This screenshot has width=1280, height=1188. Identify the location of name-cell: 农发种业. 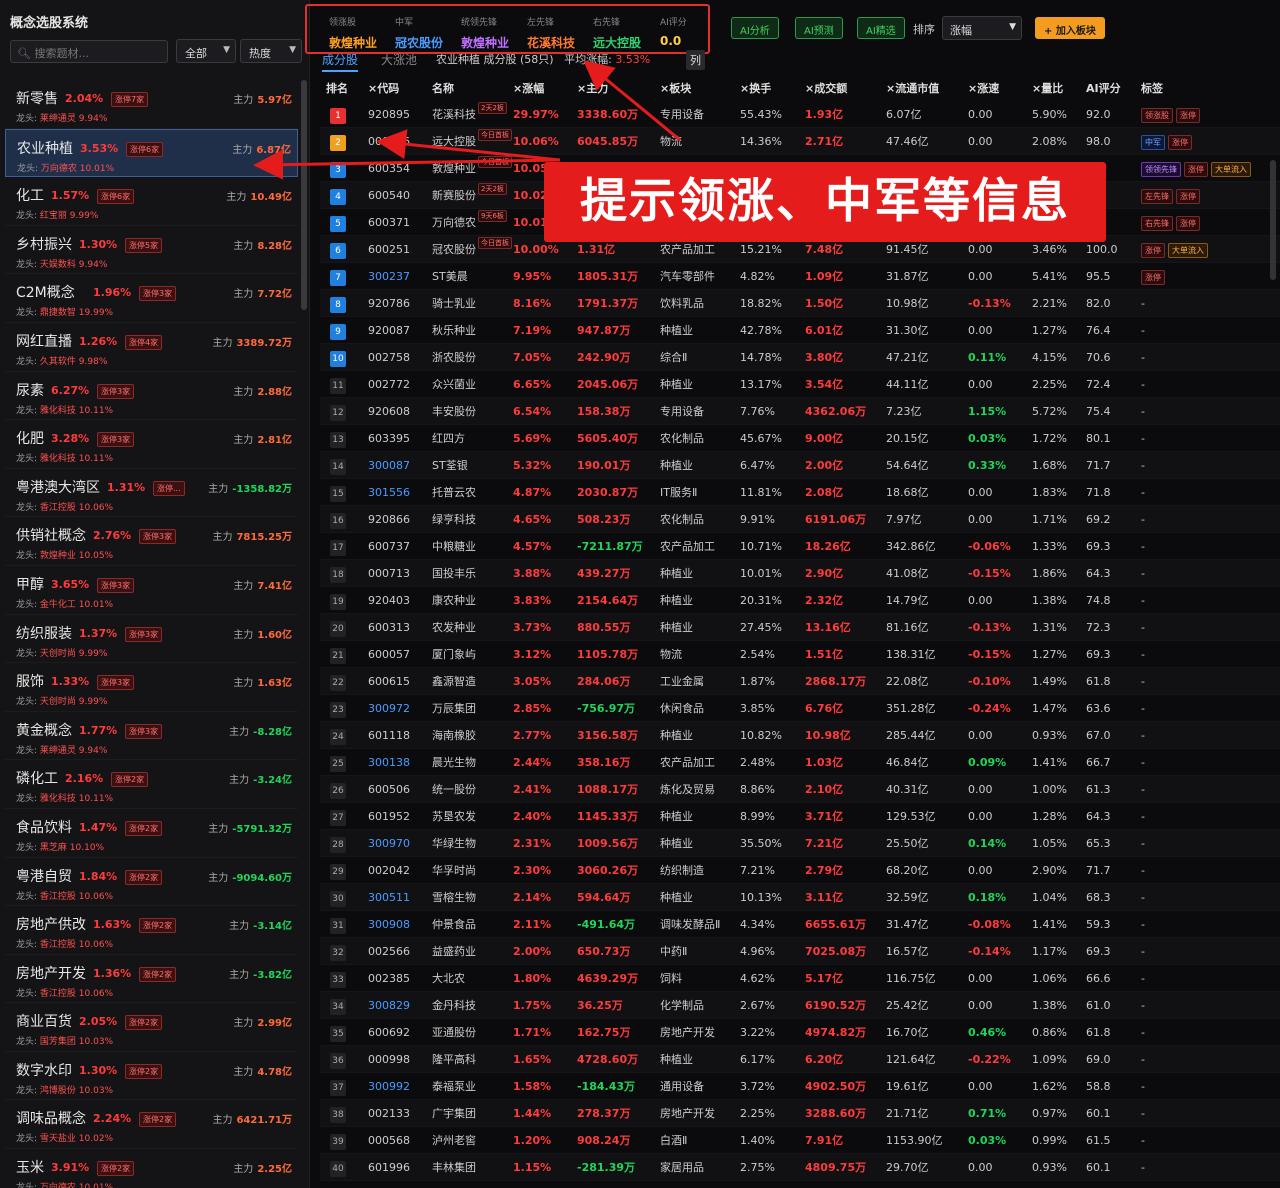
(454, 627).